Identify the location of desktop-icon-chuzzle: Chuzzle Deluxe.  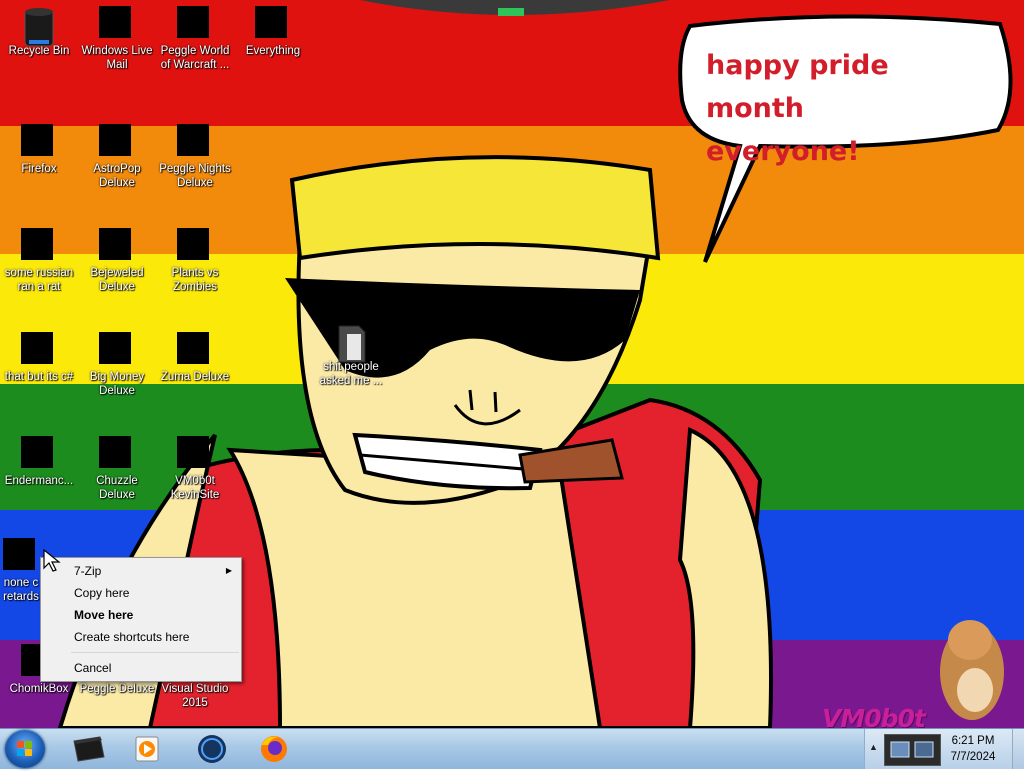
(117, 467).